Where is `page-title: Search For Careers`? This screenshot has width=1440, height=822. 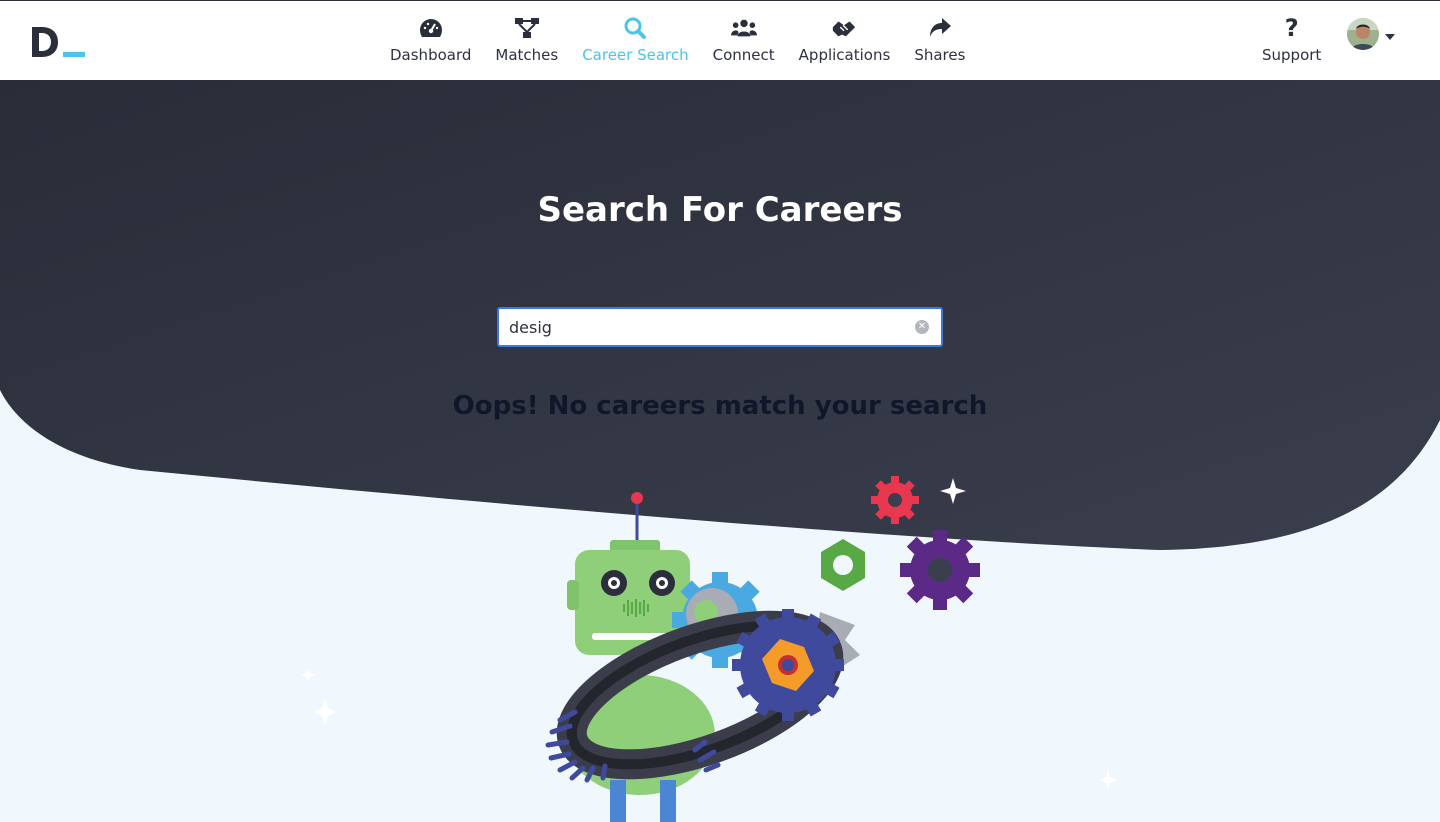 page-title: Search For Careers is located at coordinates (720, 210).